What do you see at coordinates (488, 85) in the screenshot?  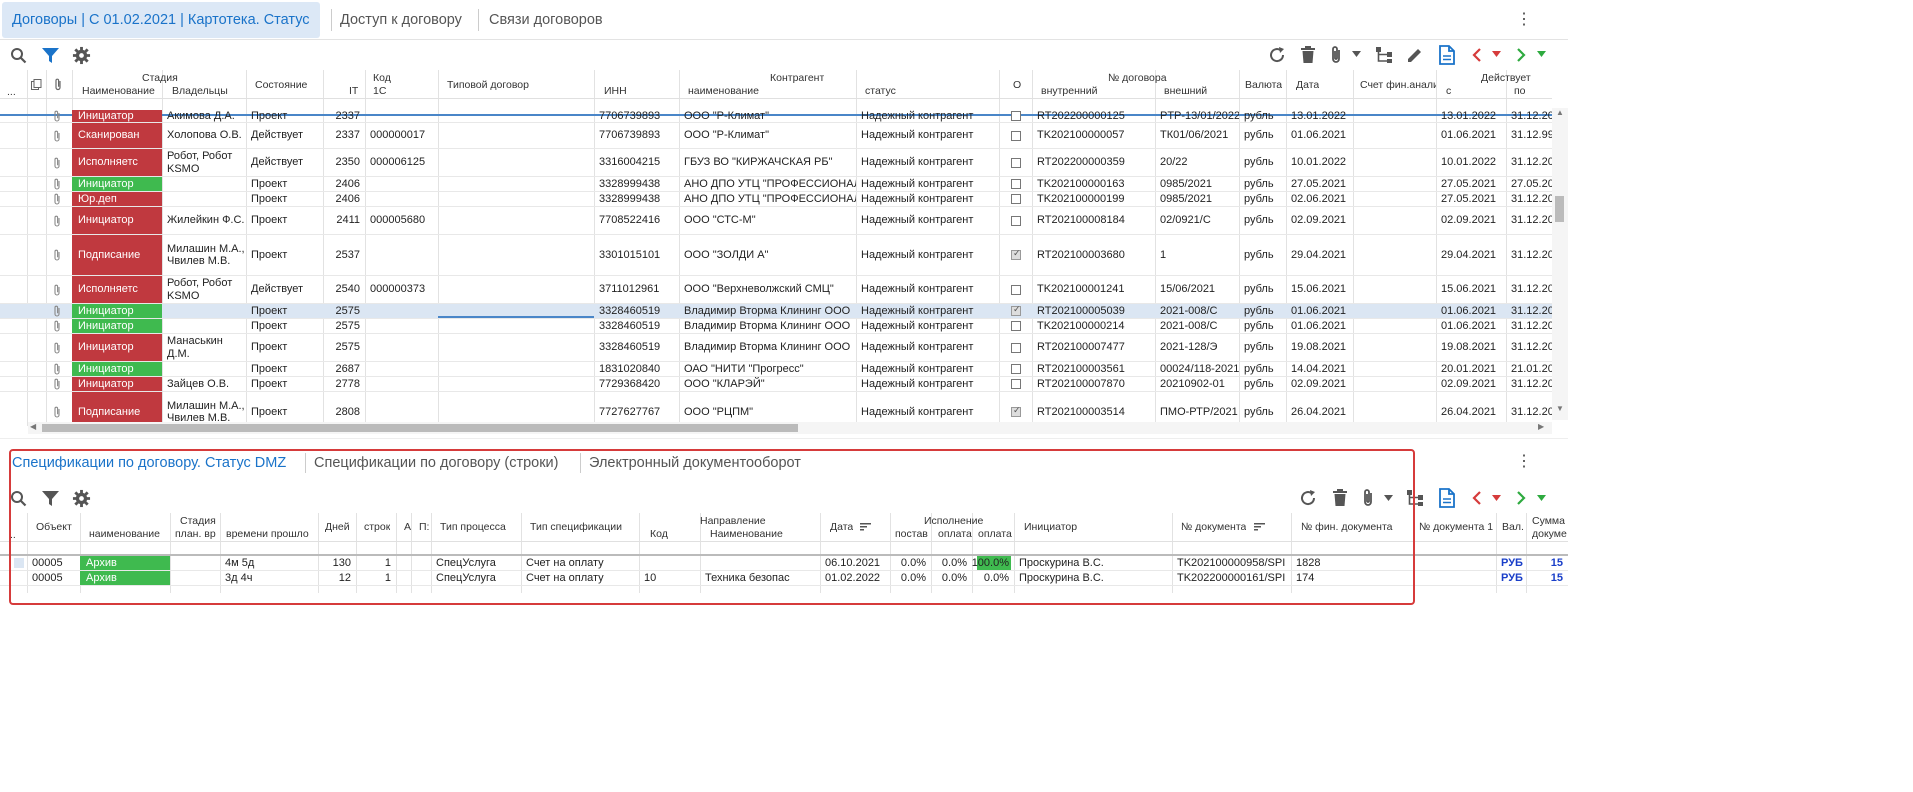 I see `header-typical-contract: Типовой договор` at bounding box center [488, 85].